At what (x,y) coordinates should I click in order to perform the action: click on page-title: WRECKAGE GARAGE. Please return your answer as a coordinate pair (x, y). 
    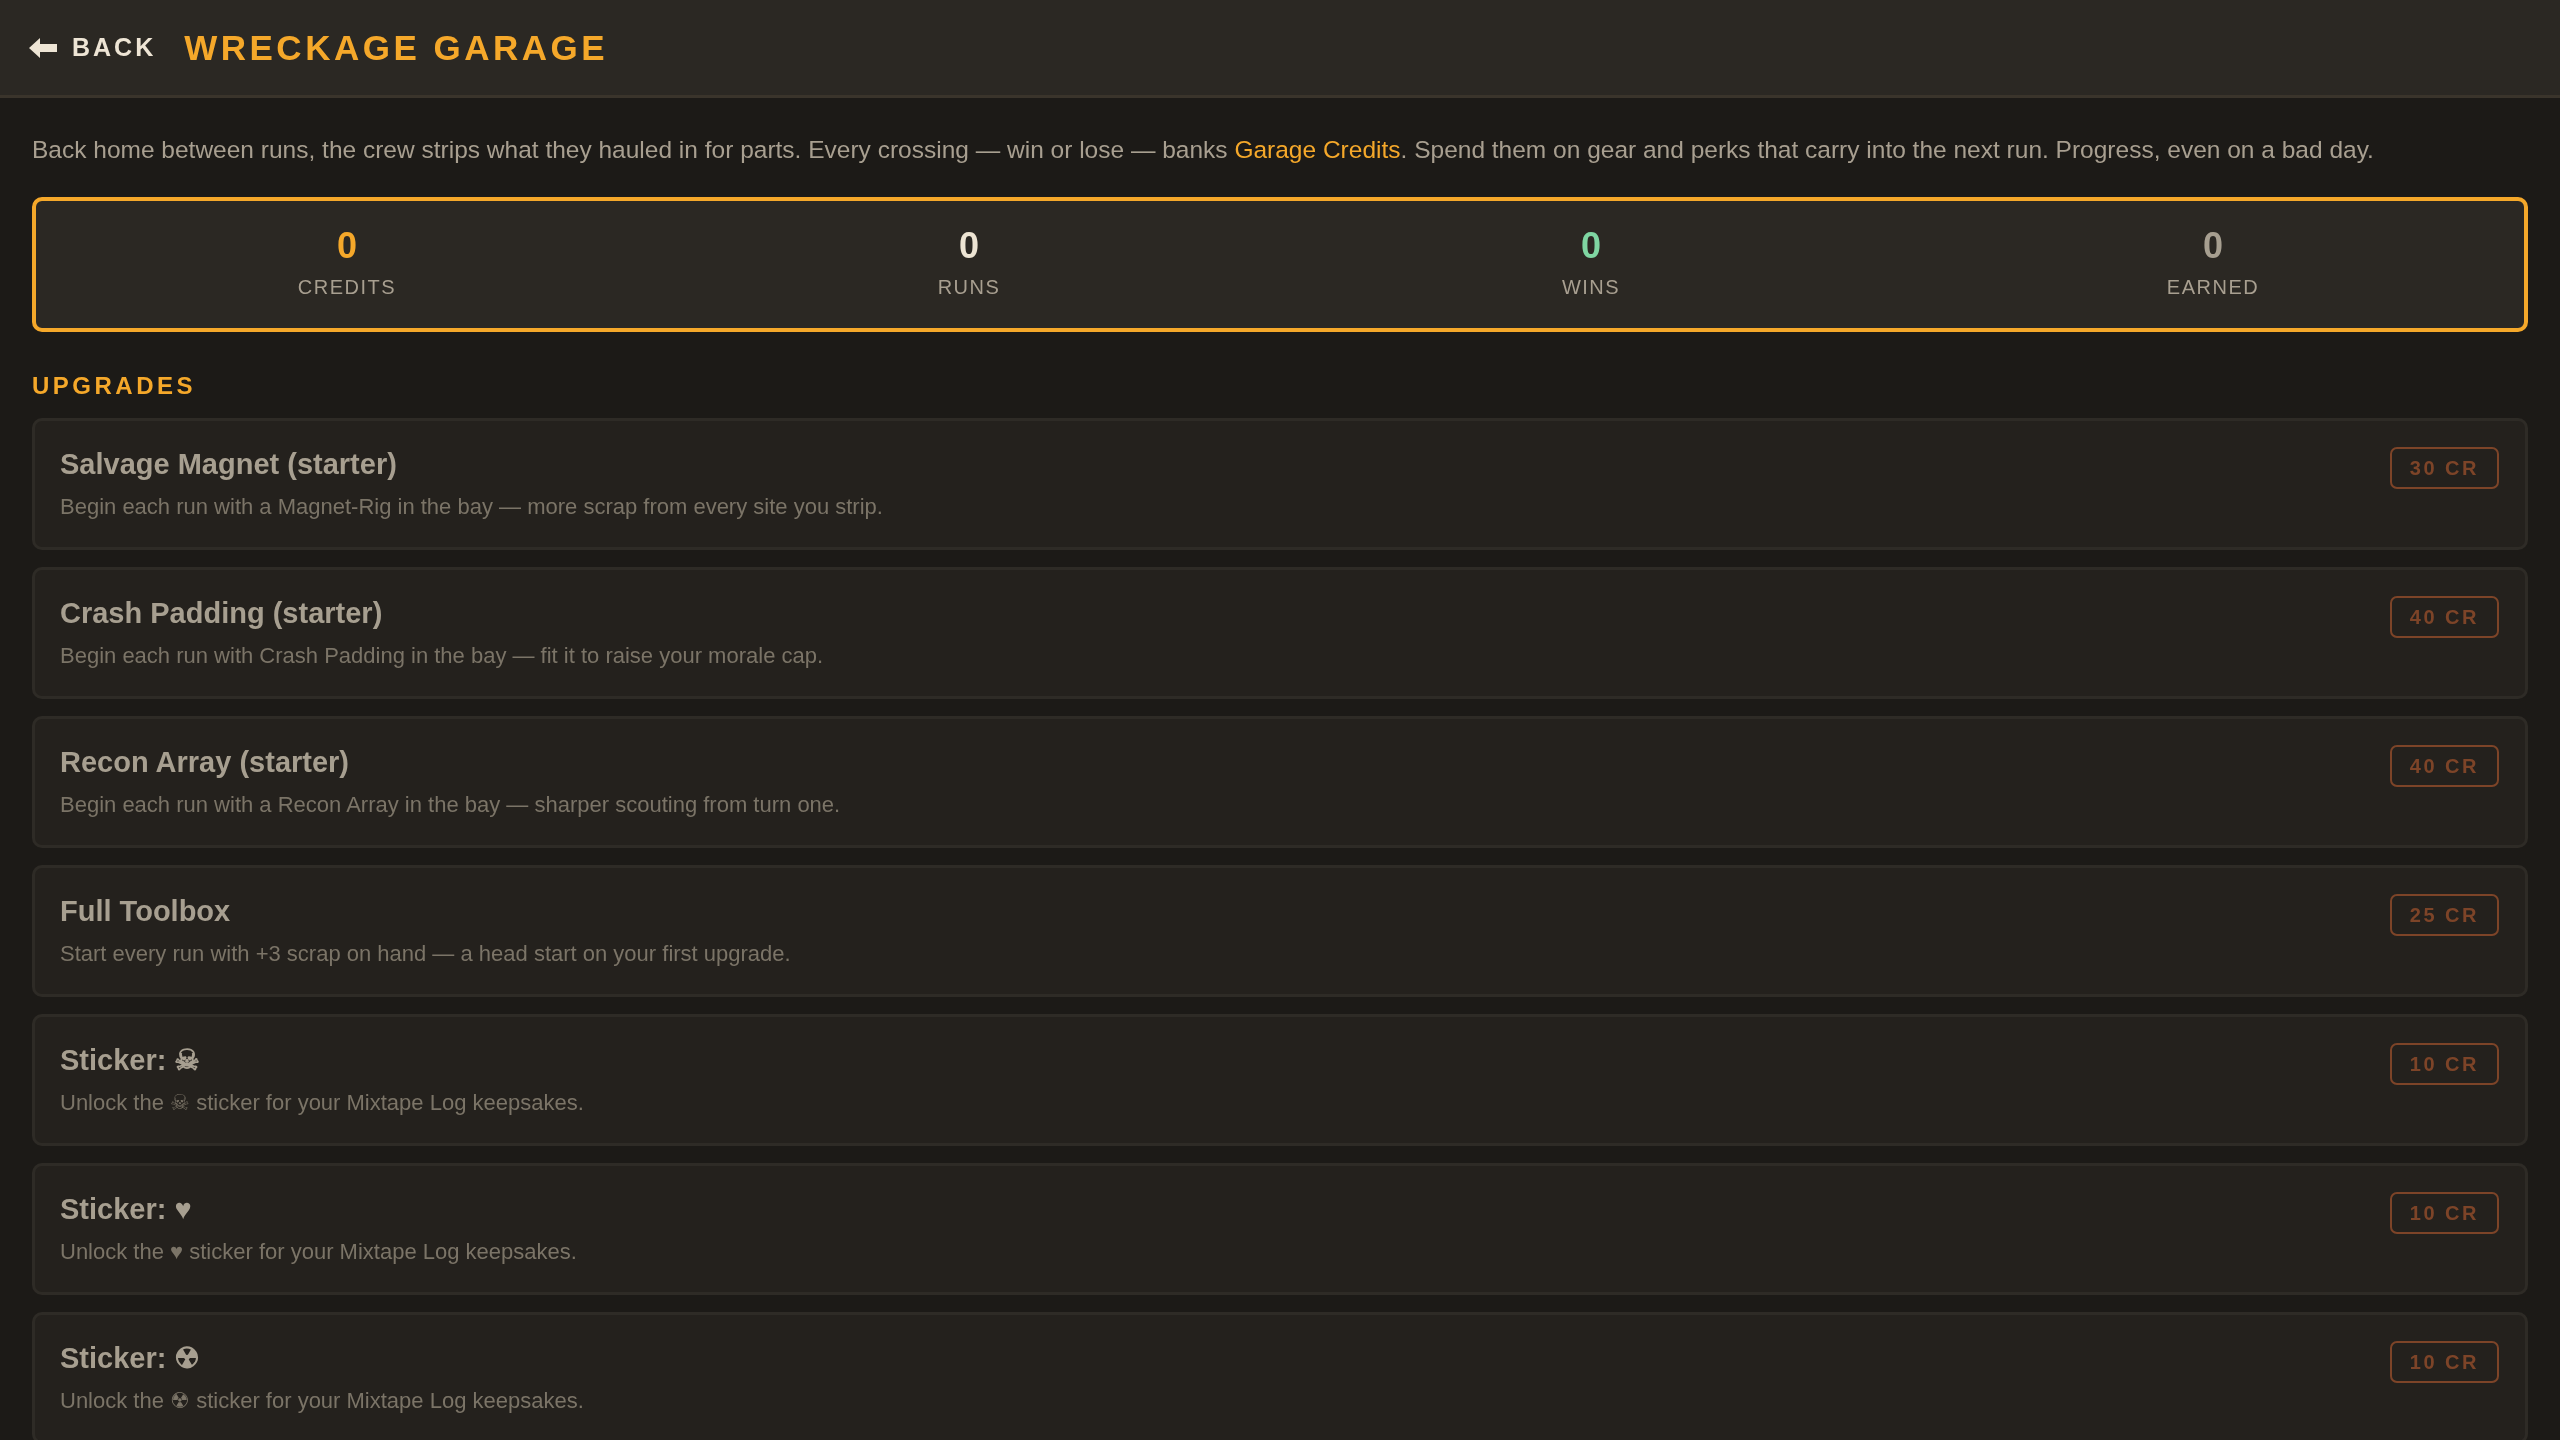
    Looking at the image, I should click on (396, 47).